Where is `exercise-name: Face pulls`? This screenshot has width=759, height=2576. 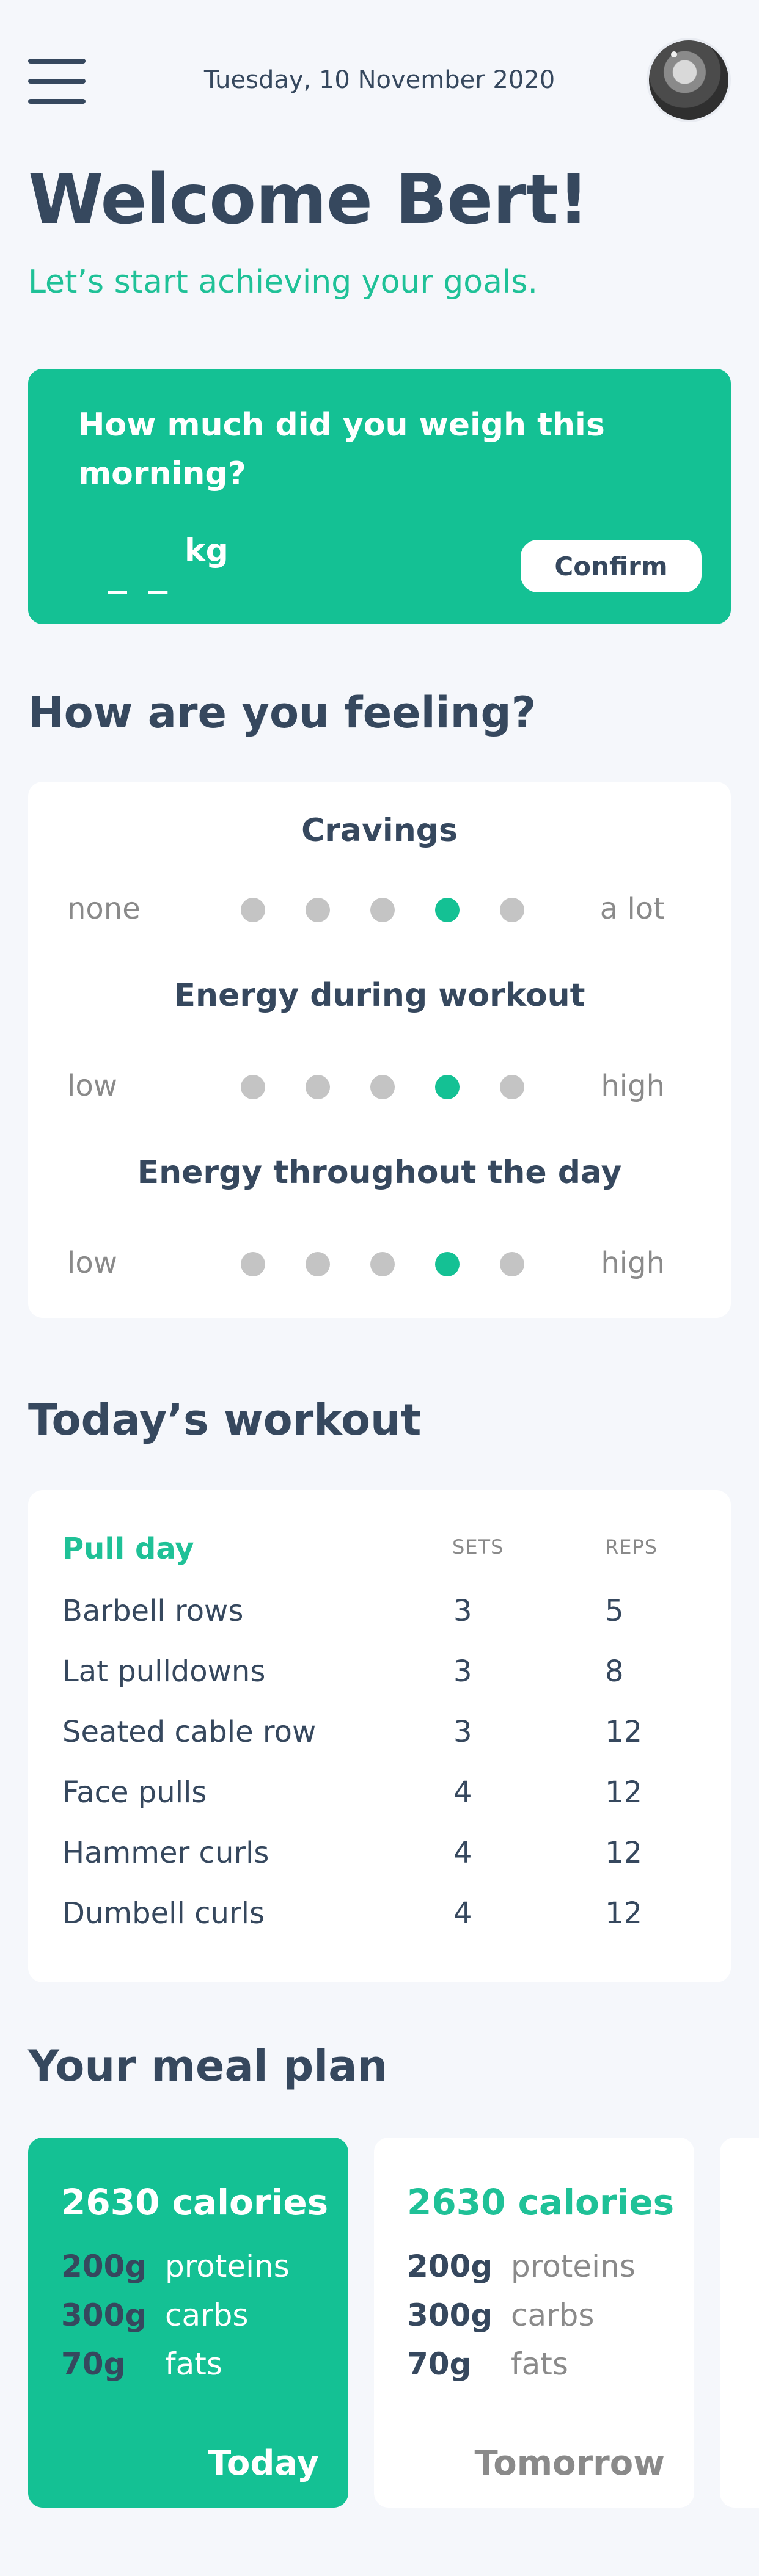 exercise-name: Face pulls is located at coordinates (134, 1792).